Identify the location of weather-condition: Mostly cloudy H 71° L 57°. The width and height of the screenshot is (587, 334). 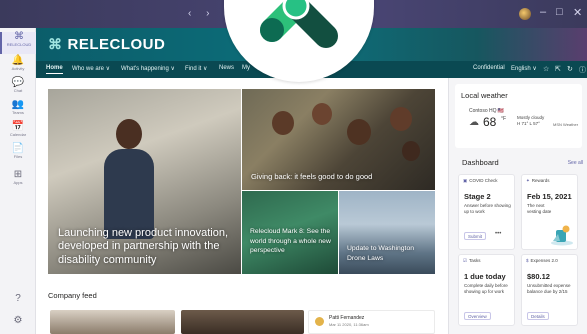
(531, 120).